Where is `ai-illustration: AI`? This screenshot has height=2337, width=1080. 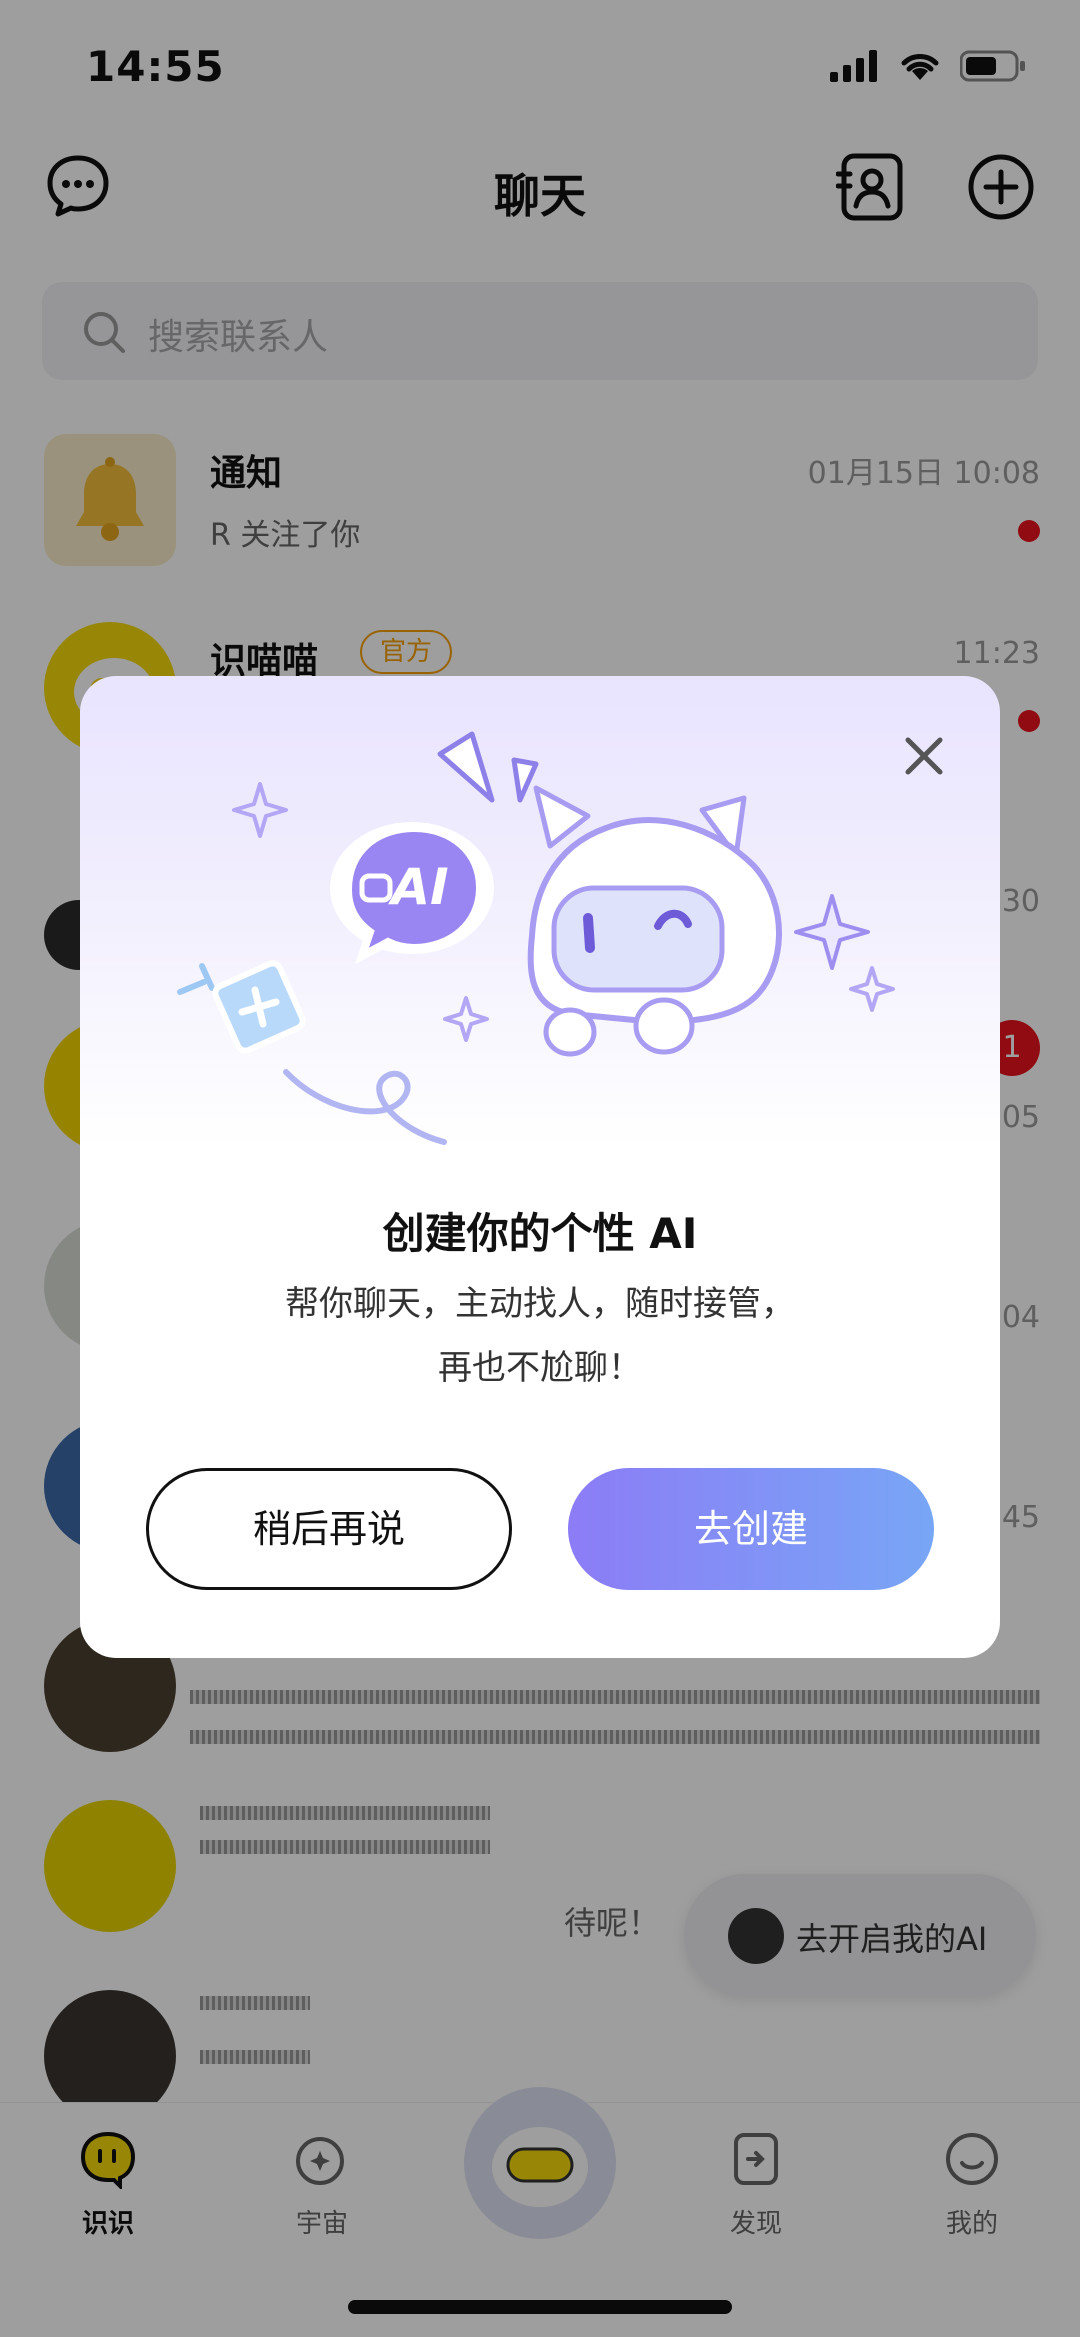 ai-illustration: AI is located at coordinates (536, 938).